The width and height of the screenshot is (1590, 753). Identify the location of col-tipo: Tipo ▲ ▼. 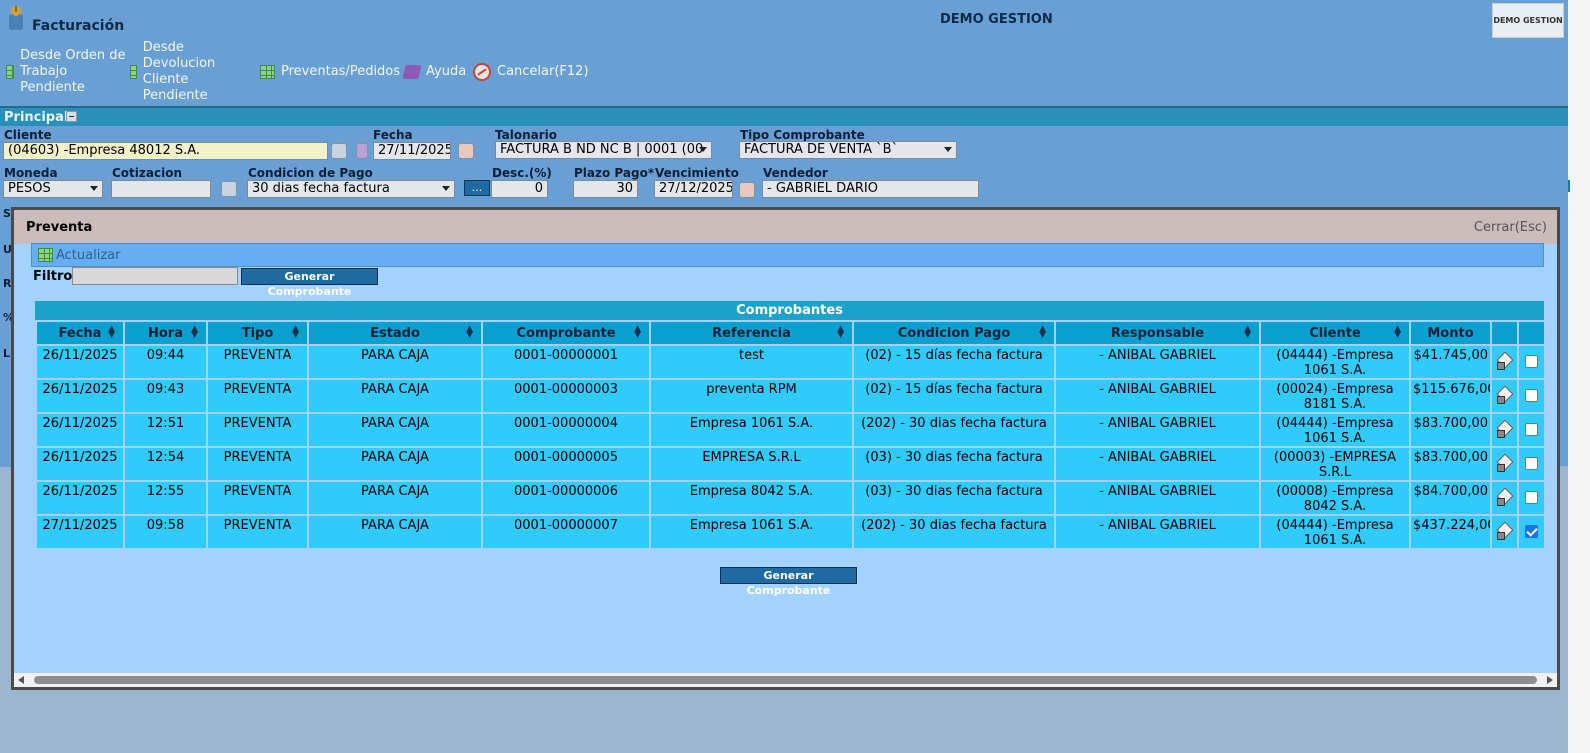
(257, 333).